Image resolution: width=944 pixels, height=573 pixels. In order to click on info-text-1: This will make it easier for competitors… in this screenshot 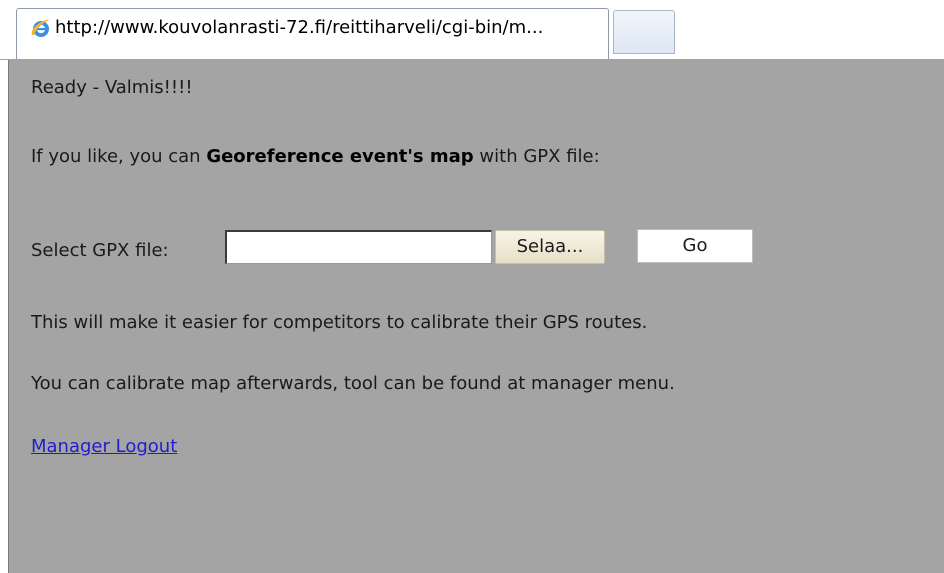, I will do `click(339, 322)`.